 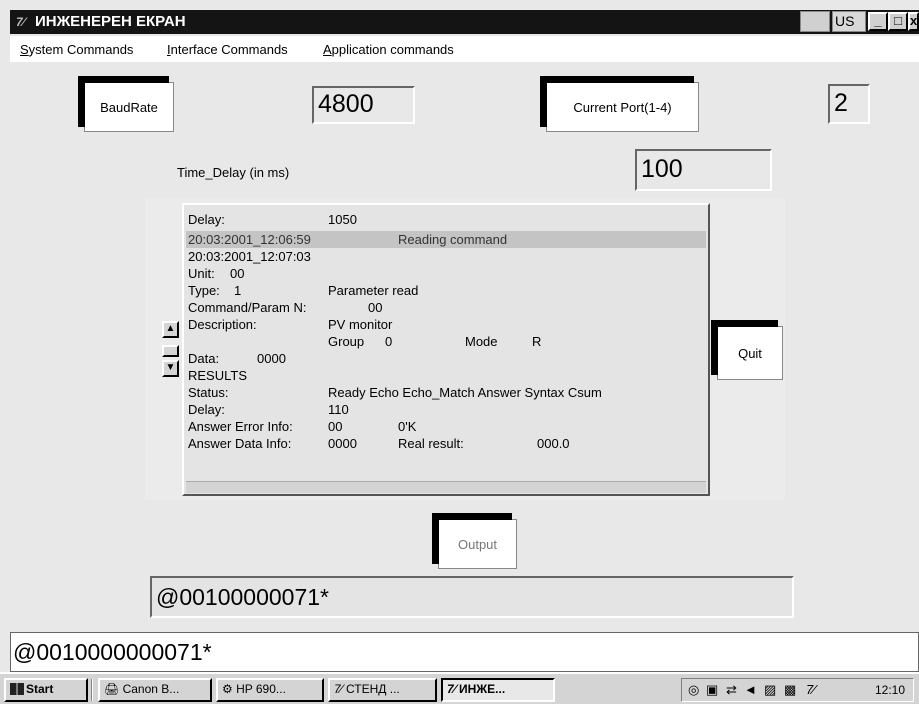 What do you see at coordinates (204, 290) in the screenshot?
I see `type-label: Type:` at bounding box center [204, 290].